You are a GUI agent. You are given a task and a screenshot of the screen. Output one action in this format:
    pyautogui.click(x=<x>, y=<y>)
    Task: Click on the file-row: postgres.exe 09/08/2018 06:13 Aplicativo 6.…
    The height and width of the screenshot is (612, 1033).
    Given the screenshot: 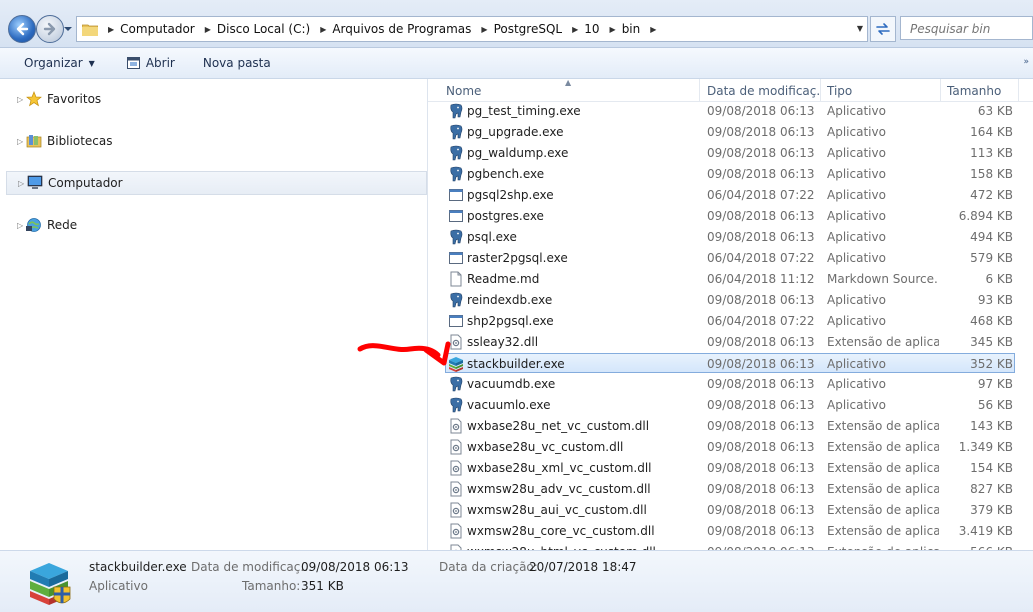 What is the action you would take?
    pyautogui.click(x=731, y=216)
    